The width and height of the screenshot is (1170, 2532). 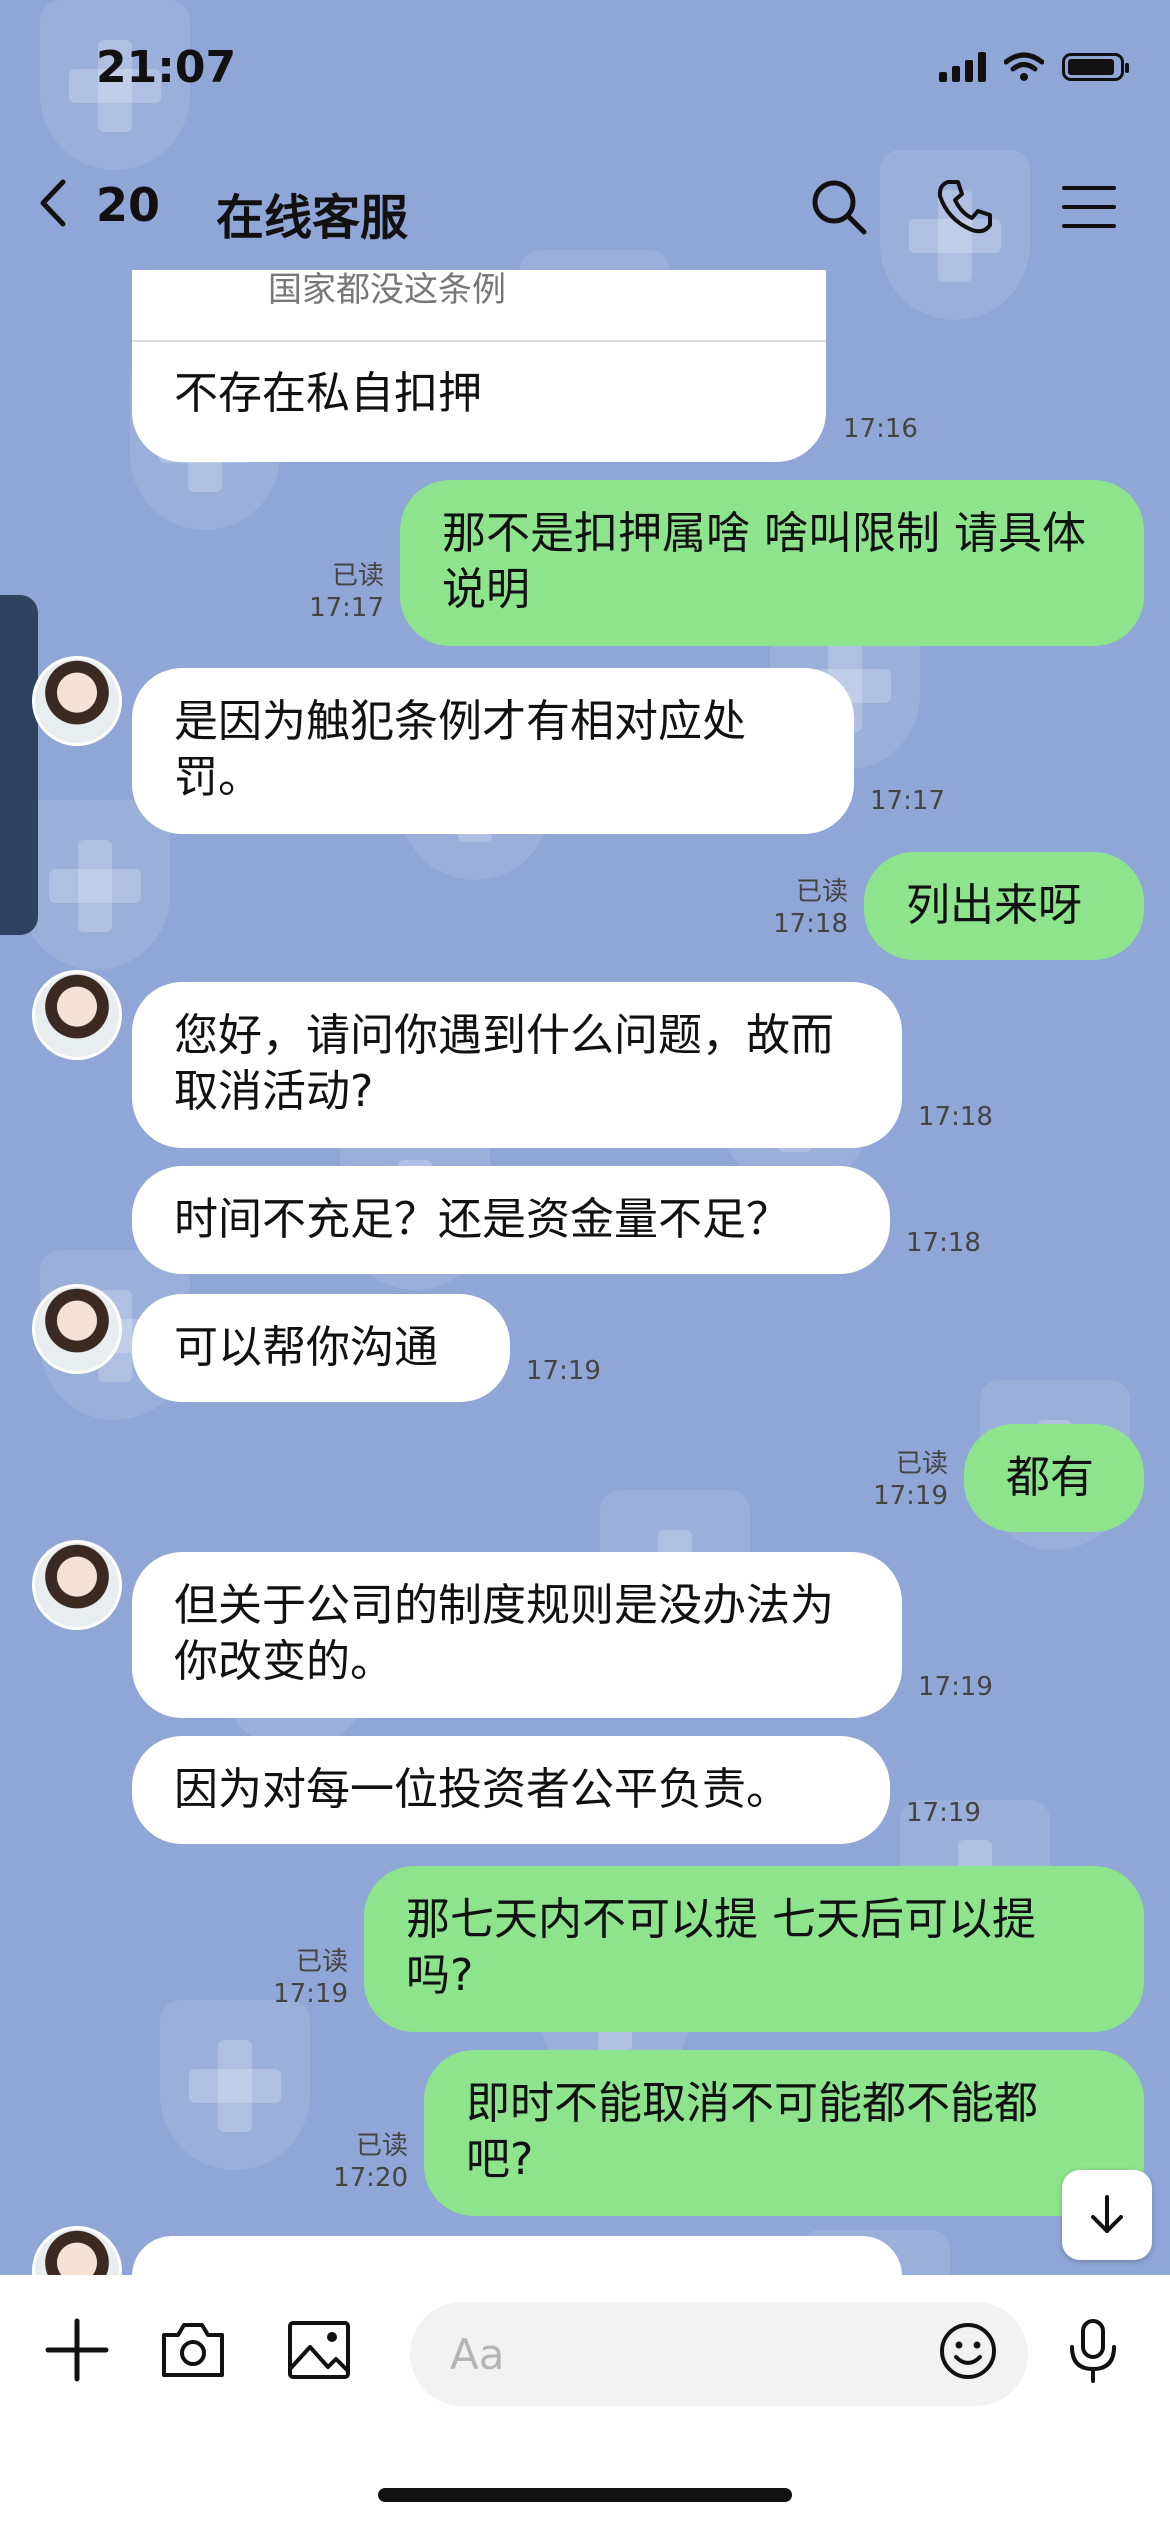 I want to click on read-receipt: 已读 17:17, so click(x=342, y=592).